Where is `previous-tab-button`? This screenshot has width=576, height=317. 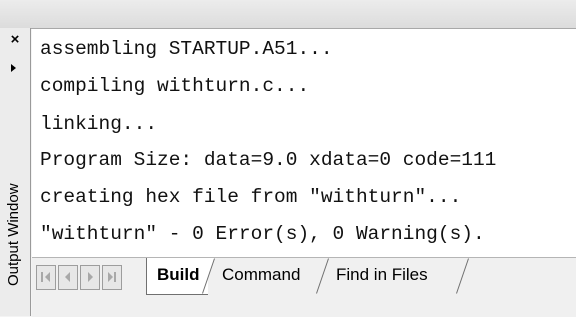
previous-tab-button is located at coordinates (68, 277).